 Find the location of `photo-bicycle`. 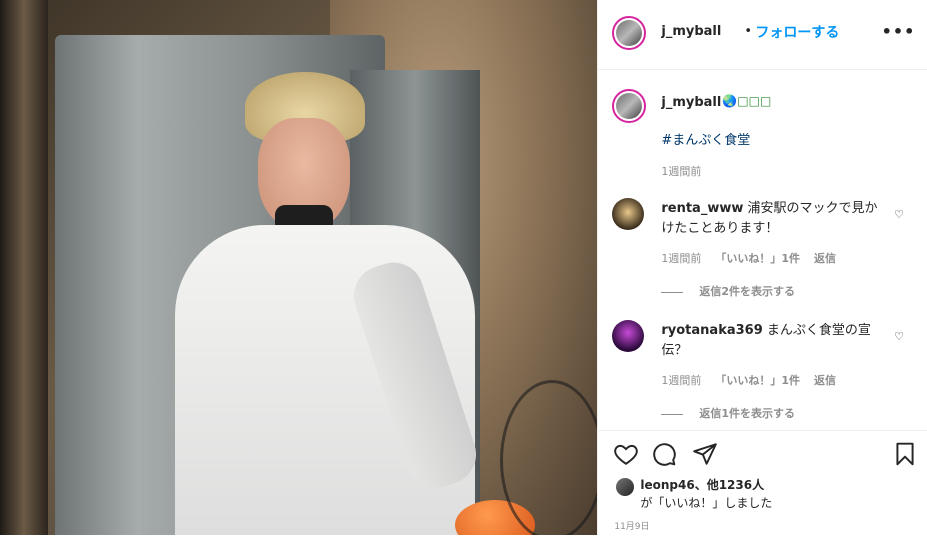

photo-bicycle is located at coordinates (549, 457).